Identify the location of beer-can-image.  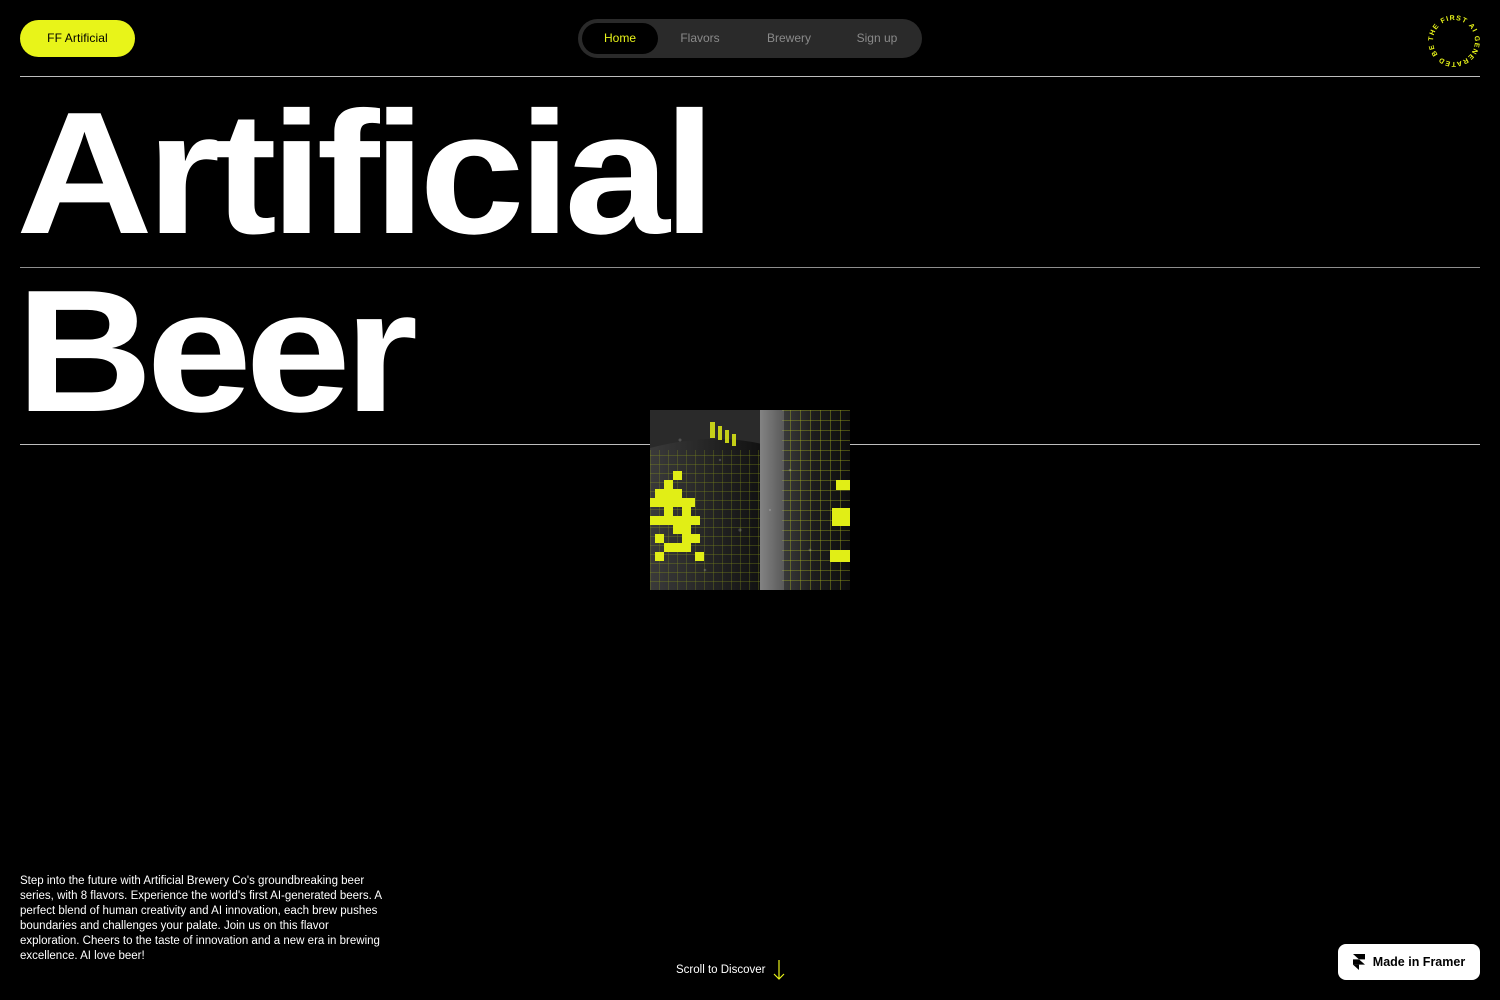
(750, 500).